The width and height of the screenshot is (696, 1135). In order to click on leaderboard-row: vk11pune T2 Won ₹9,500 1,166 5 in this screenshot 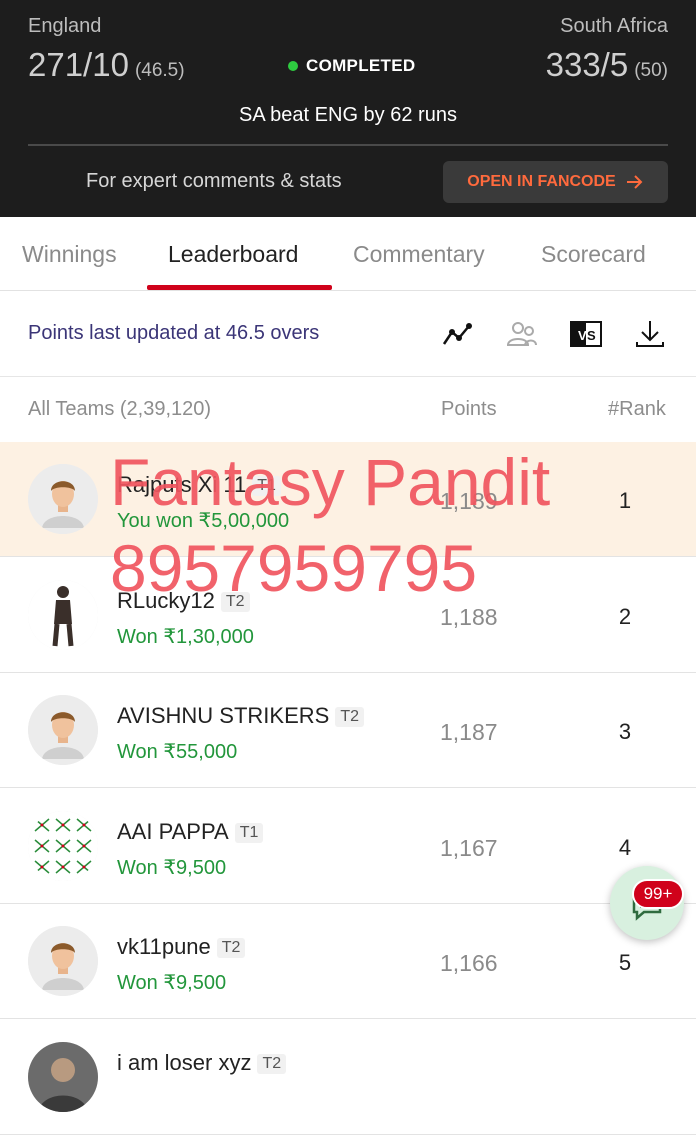, I will do `click(348, 961)`.